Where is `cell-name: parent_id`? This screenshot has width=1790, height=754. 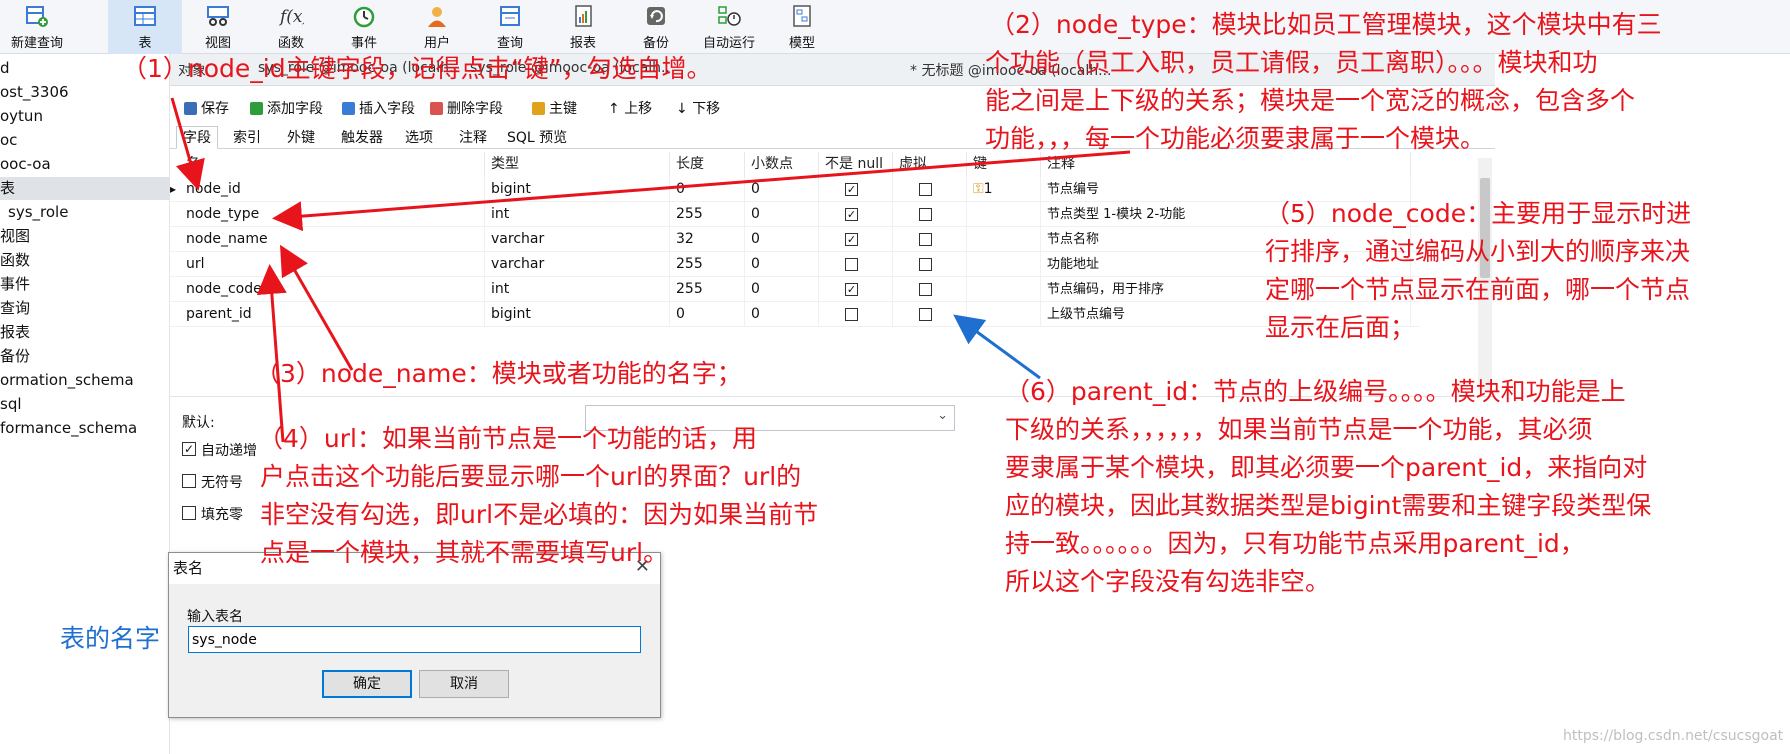 cell-name: parent_id is located at coordinates (332, 314).